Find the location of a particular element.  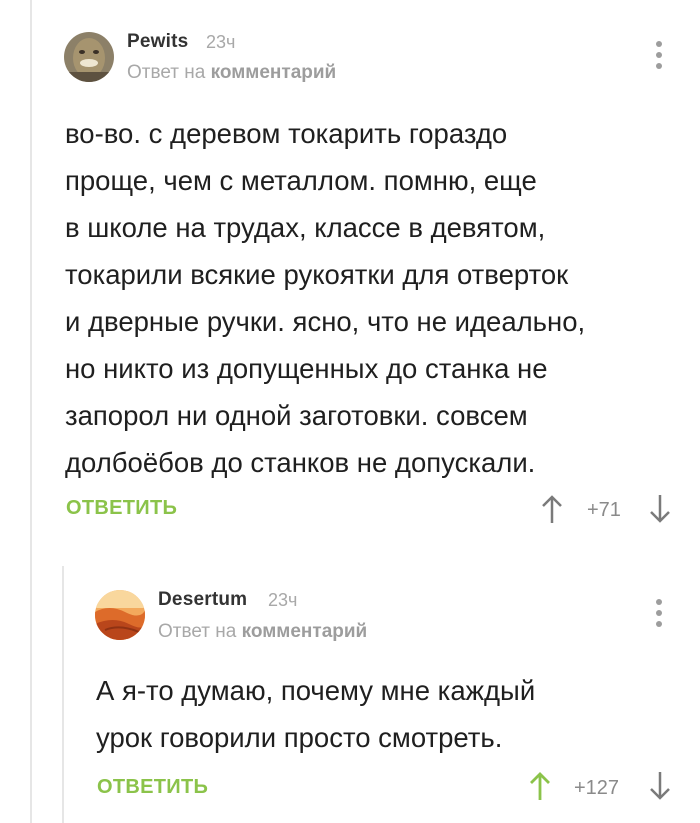

comment-line: А я-то думаю, почему мне каждый is located at coordinates (316, 690).